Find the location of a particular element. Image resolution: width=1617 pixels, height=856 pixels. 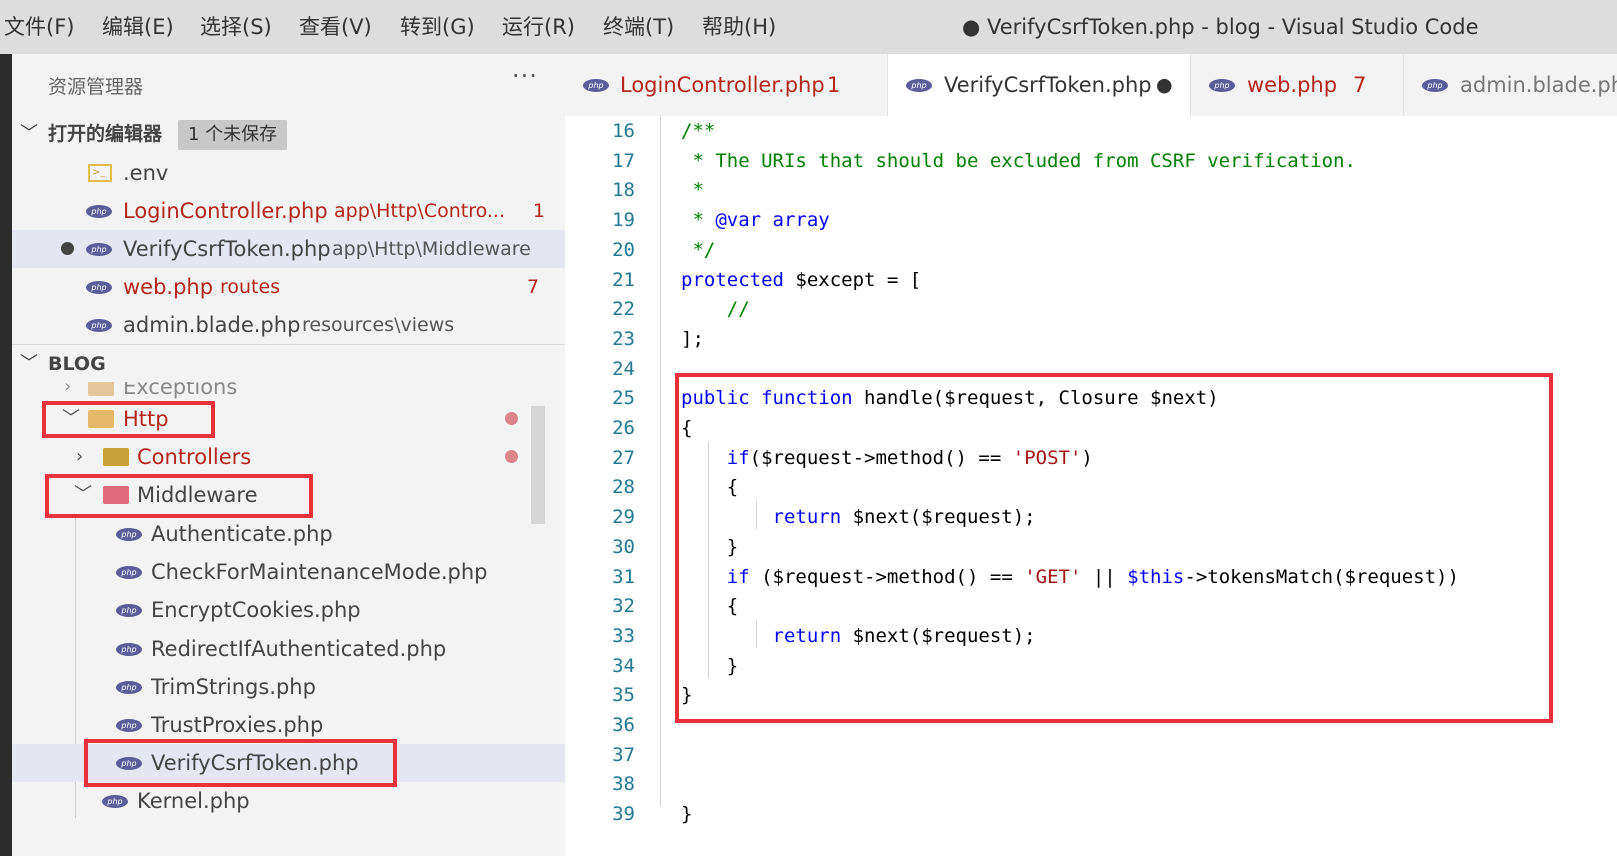

open-editor-web: php web.php routes 7 is located at coordinates (288, 287).